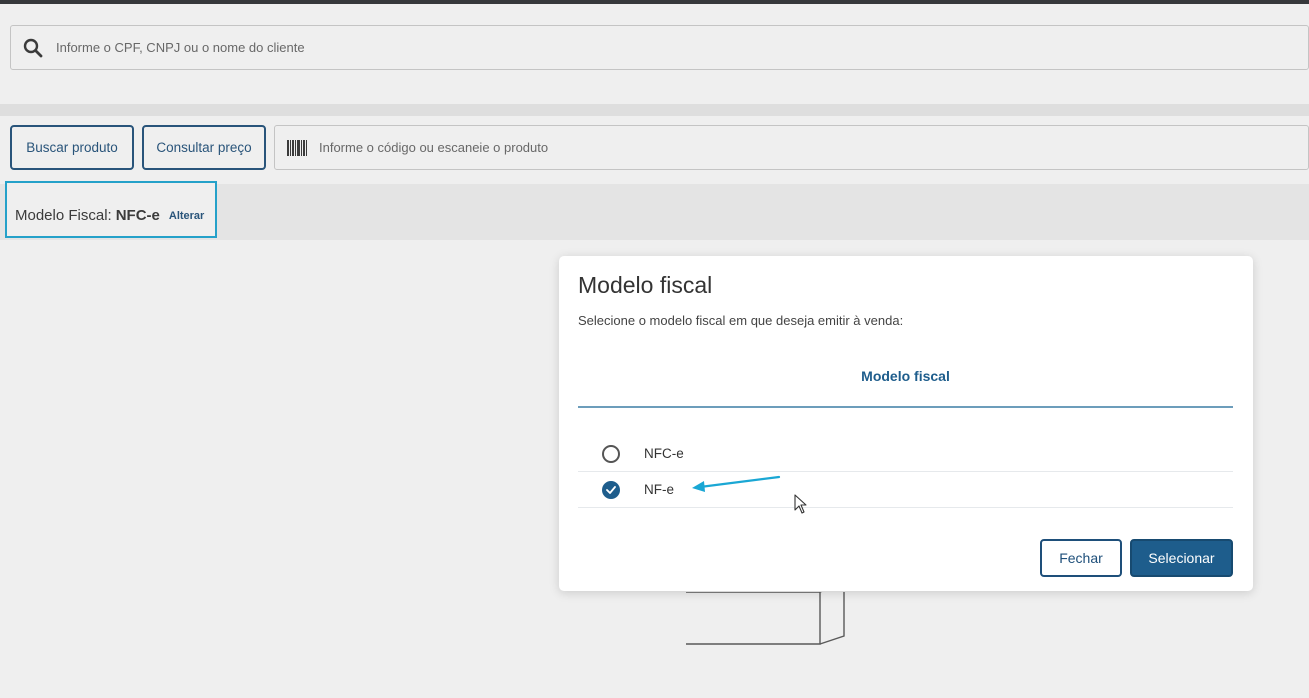 Image resolution: width=1309 pixels, height=698 pixels. What do you see at coordinates (645, 285) in the screenshot?
I see `dialog-title: Modelo fiscal` at bounding box center [645, 285].